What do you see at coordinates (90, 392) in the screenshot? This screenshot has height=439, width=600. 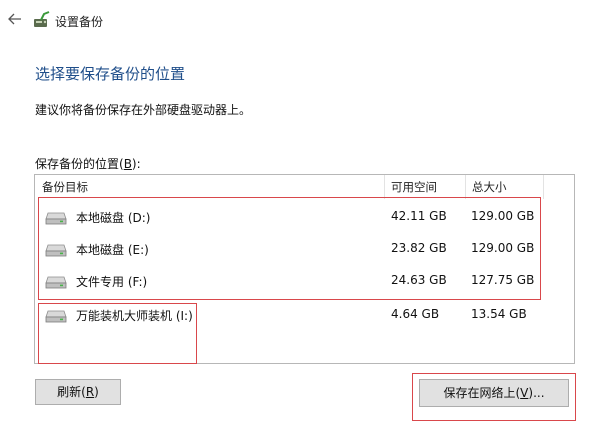 I see `refresh-button-accesskey: R` at bounding box center [90, 392].